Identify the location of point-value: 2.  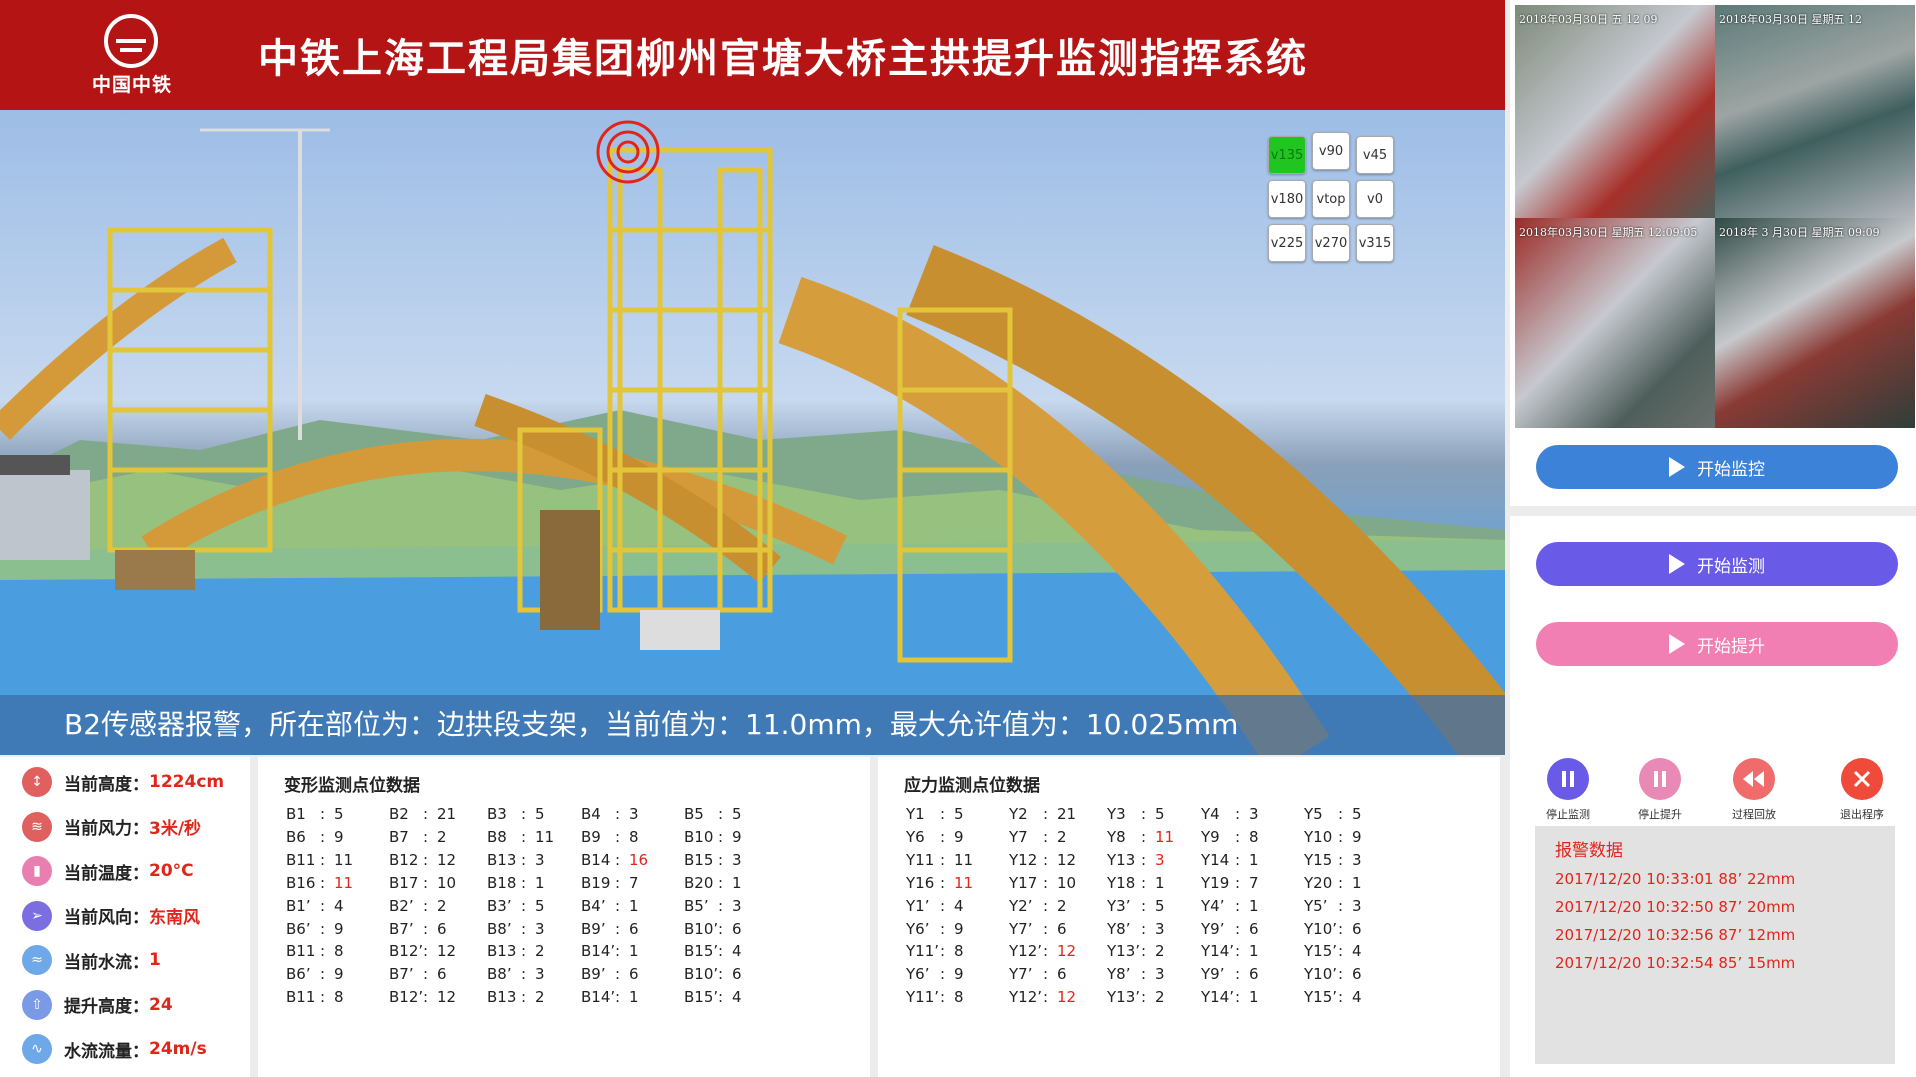
(1160, 951).